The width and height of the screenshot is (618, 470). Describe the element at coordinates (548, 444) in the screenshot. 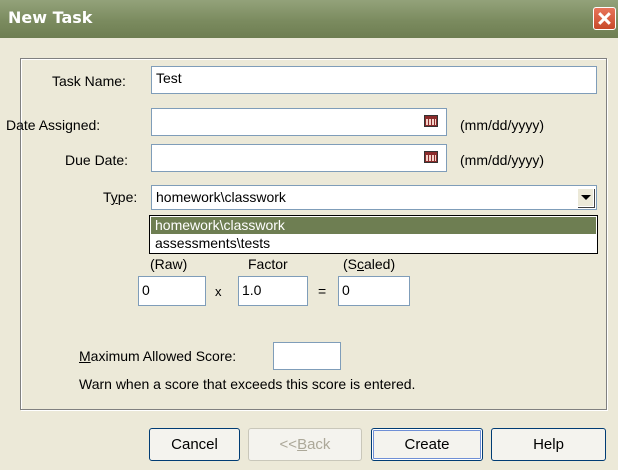

I see `help-button: Help` at that location.